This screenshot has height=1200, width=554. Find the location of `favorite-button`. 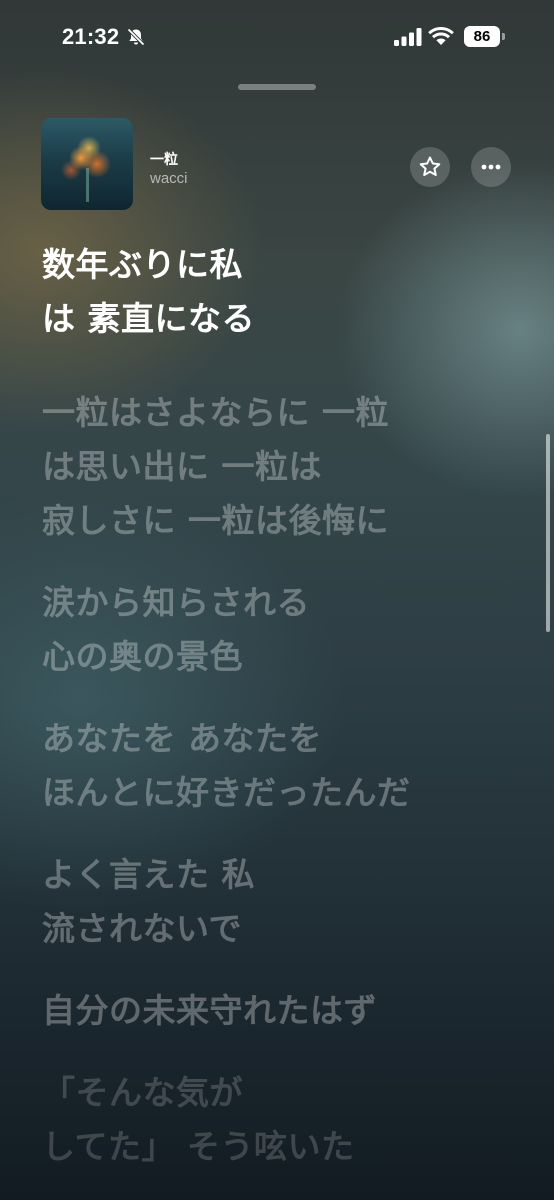

favorite-button is located at coordinates (430, 167).